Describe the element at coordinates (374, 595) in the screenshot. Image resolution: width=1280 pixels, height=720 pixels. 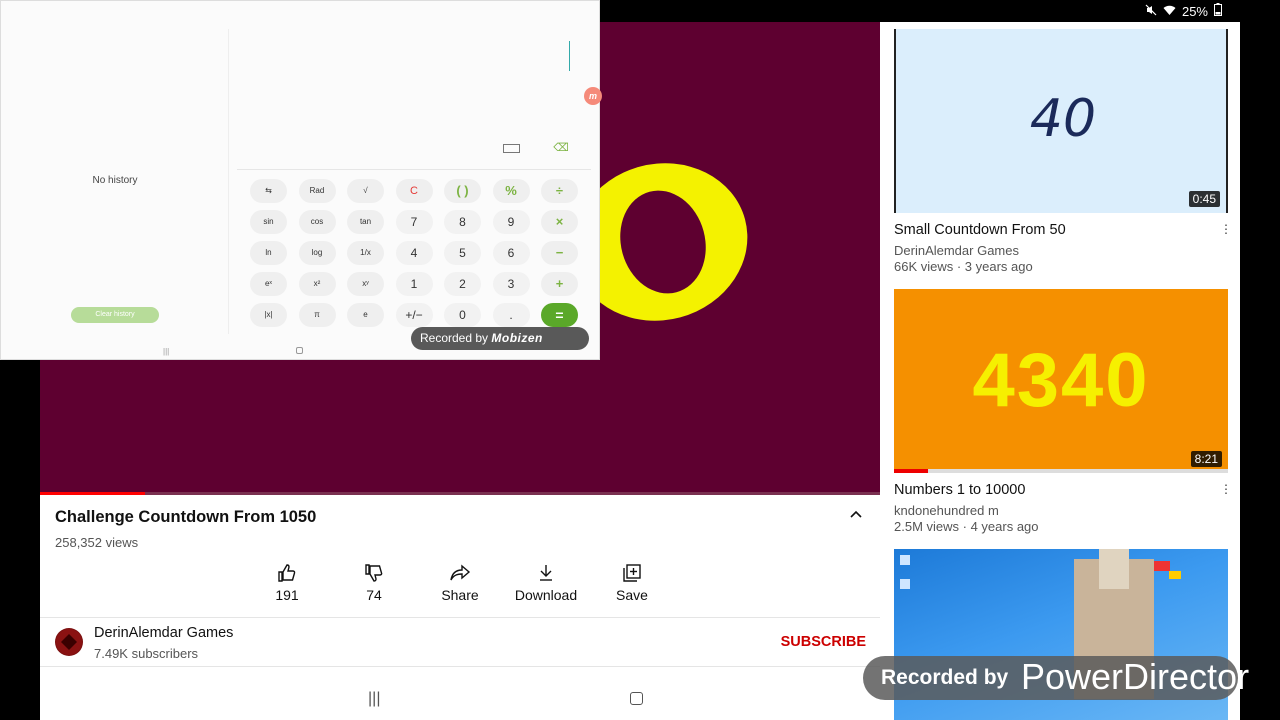
I see `dislike-count: 74` at that location.